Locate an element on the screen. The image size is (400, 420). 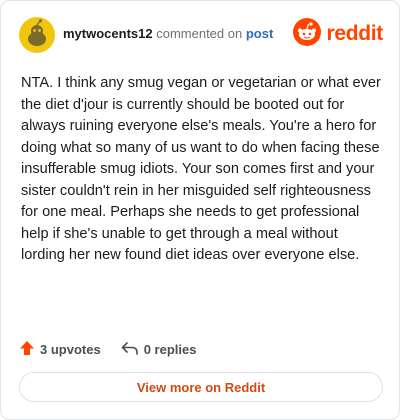
upvote-button: 3 upvotes is located at coordinates (60, 349).